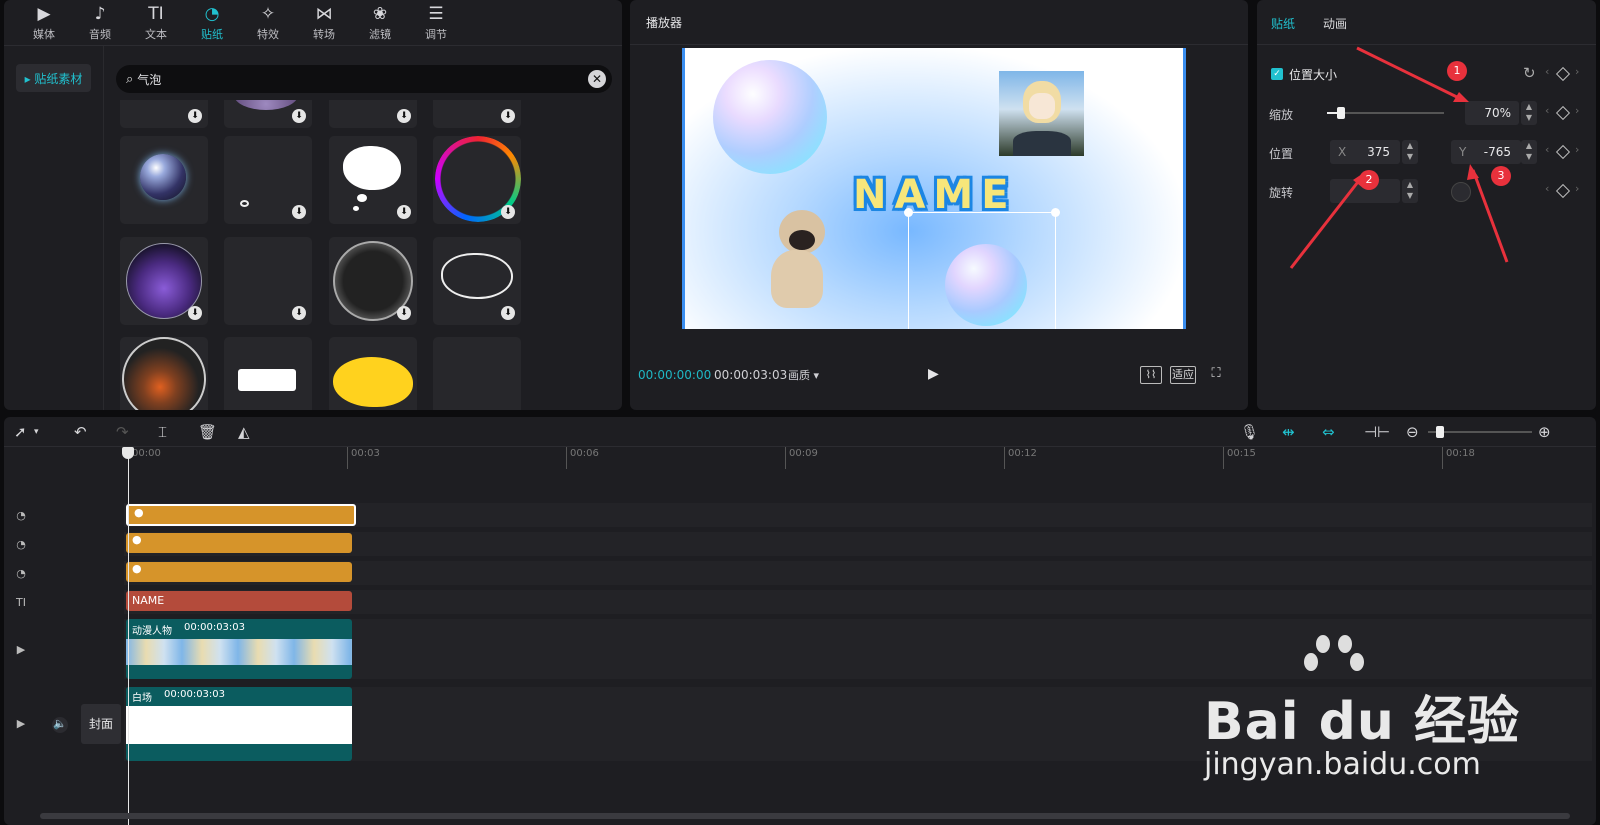 The image size is (1600, 825). What do you see at coordinates (363, 458) in the screenshot?
I see `ruler-tick: 00:03` at bounding box center [363, 458].